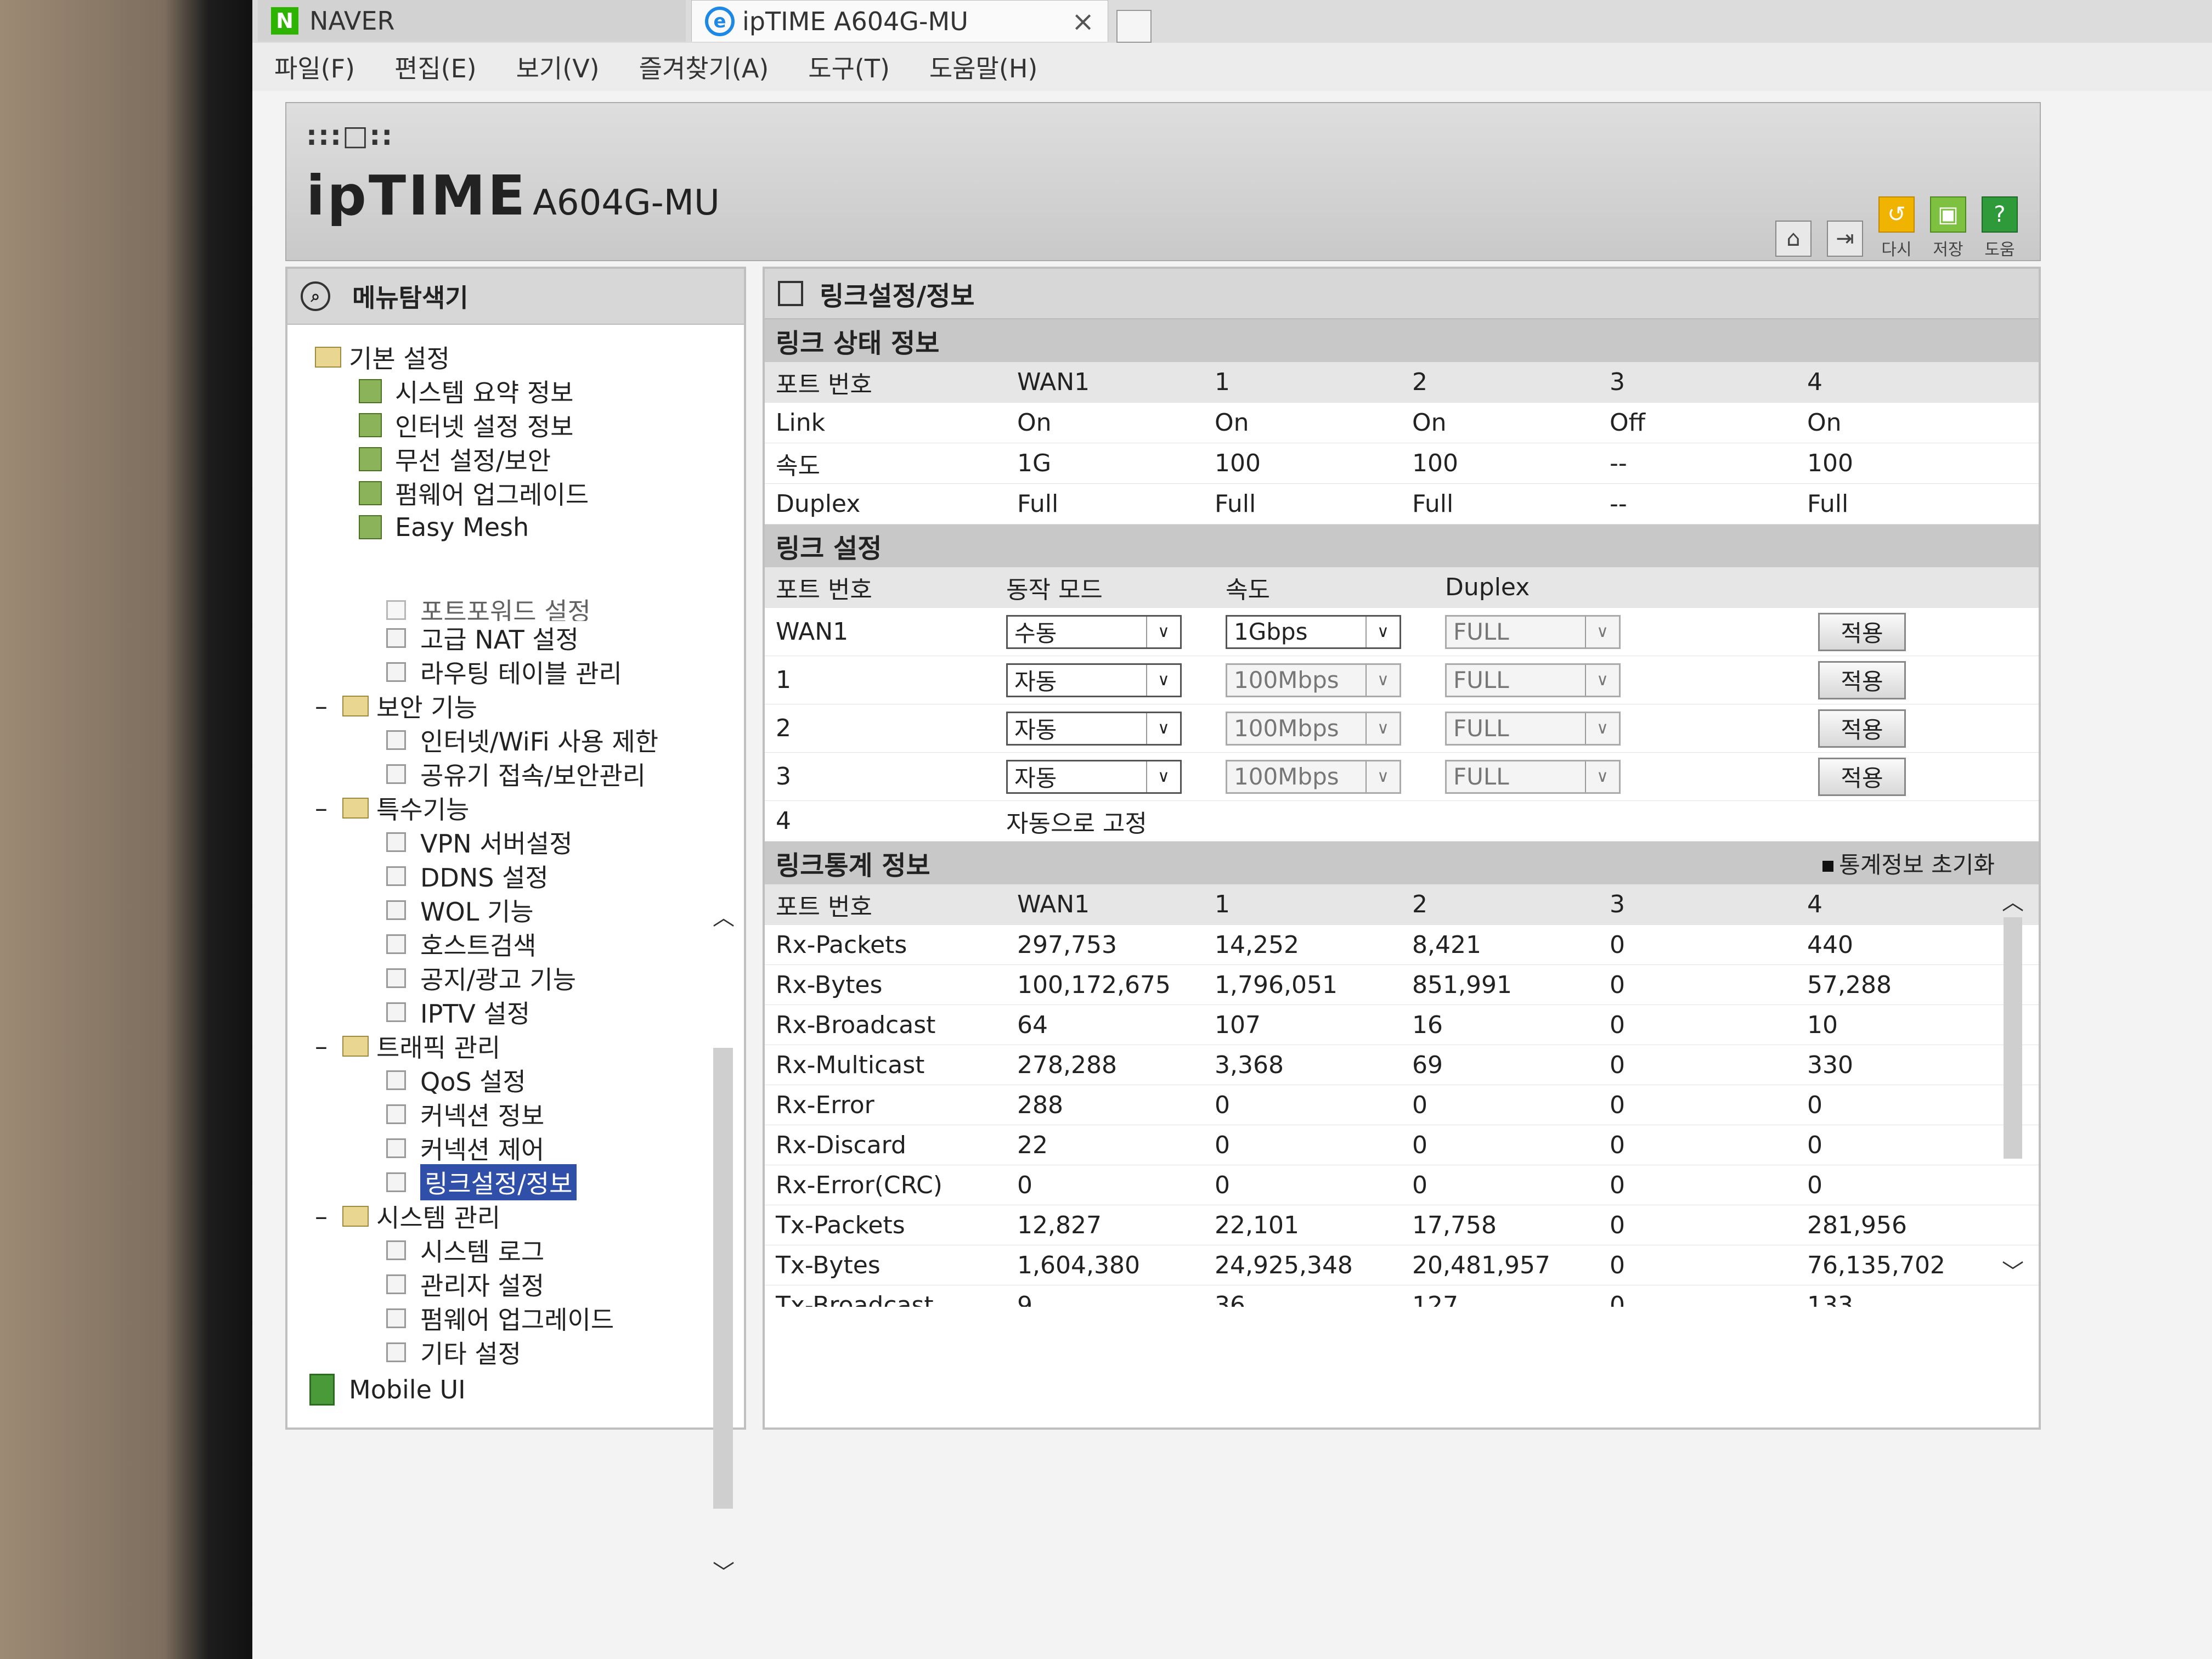 Image resolution: width=2212 pixels, height=1659 pixels. Describe the element at coordinates (1481, 728) in the screenshot. I see `duplex-select-value: FULL` at that location.